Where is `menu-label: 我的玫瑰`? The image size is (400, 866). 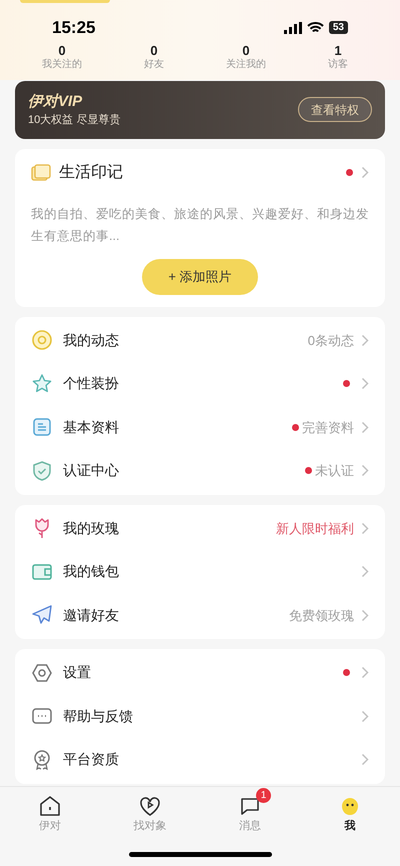
menu-label: 我的玫瑰 is located at coordinates (91, 528).